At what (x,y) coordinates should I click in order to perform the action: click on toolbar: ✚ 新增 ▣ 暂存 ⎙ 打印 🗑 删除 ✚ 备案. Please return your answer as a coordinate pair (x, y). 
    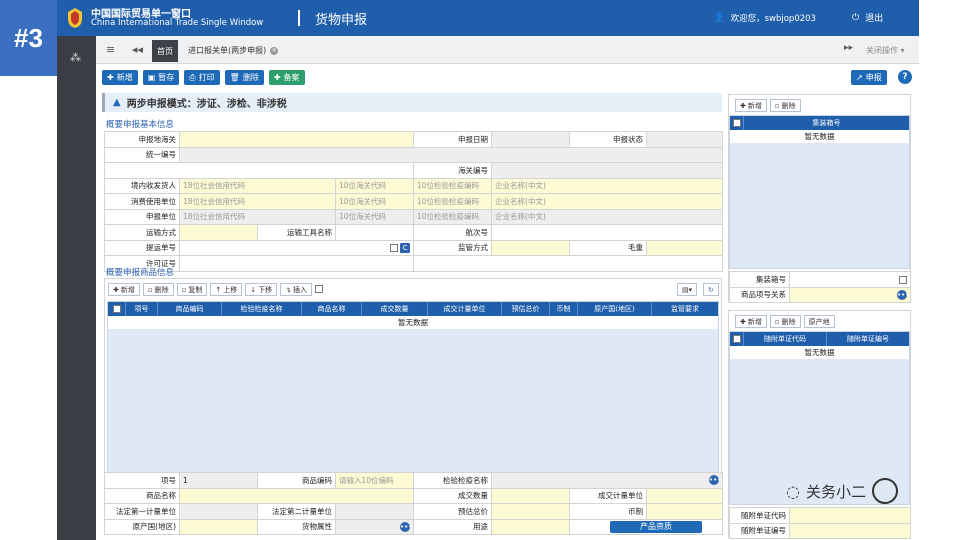
    Looking at the image, I should click on (203, 77).